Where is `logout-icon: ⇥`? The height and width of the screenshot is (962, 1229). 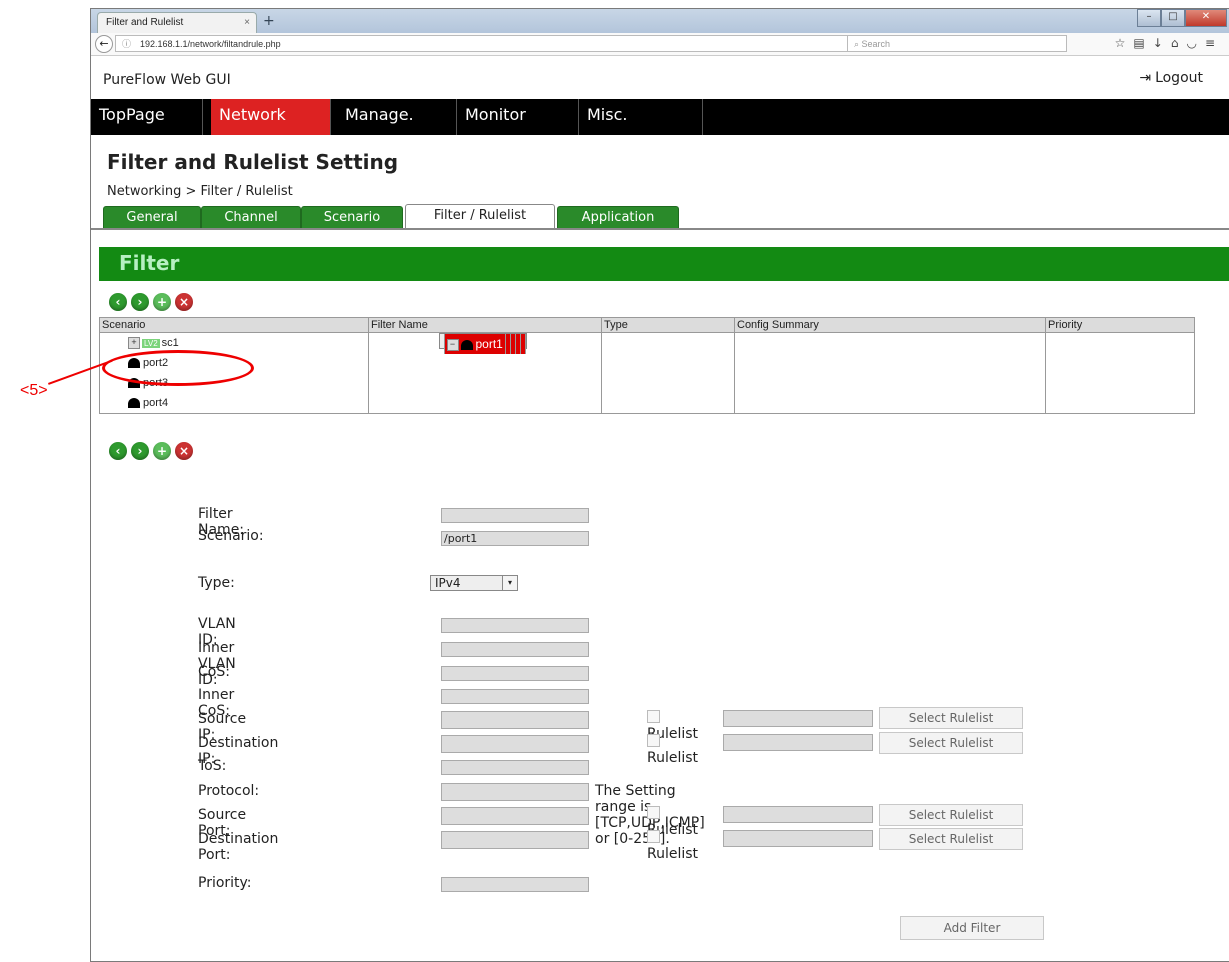 logout-icon: ⇥ is located at coordinates (1145, 78).